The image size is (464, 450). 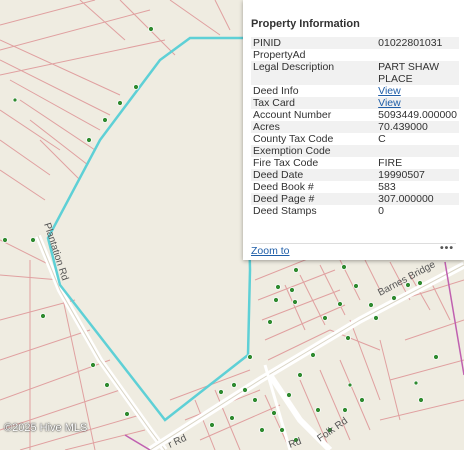 I want to click on attribute-key: Deed Stamps, so click(x=314, y=211).